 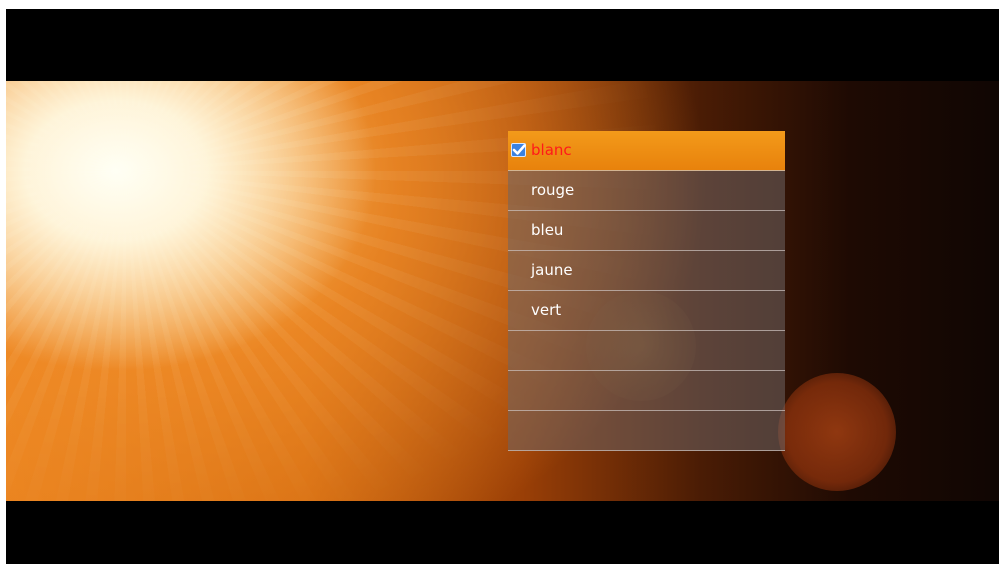 What do you see at coordinates (552, 270) in the screenshot?
I see `list-item-label: jaune` at bounding box center [552, 270].